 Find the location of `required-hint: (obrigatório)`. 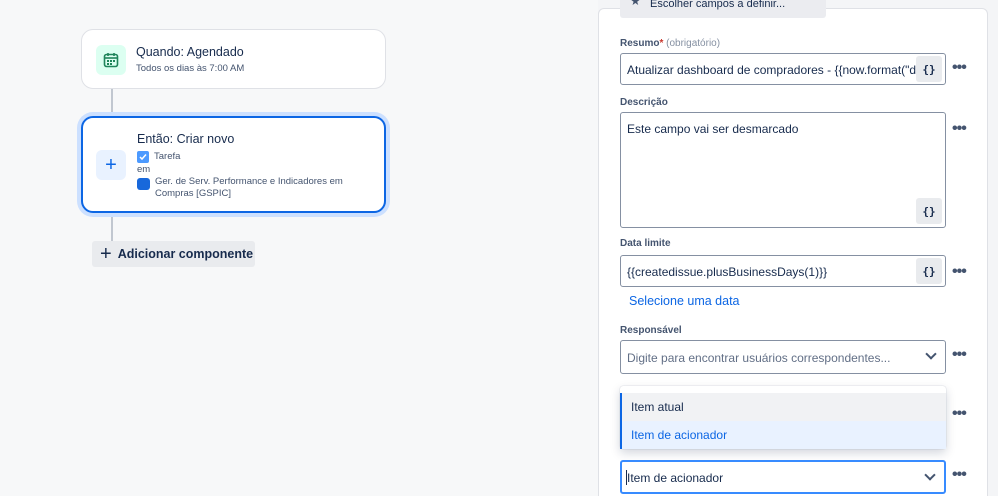

required-hint: (obrigatório) is located at coordinates (693, 43).